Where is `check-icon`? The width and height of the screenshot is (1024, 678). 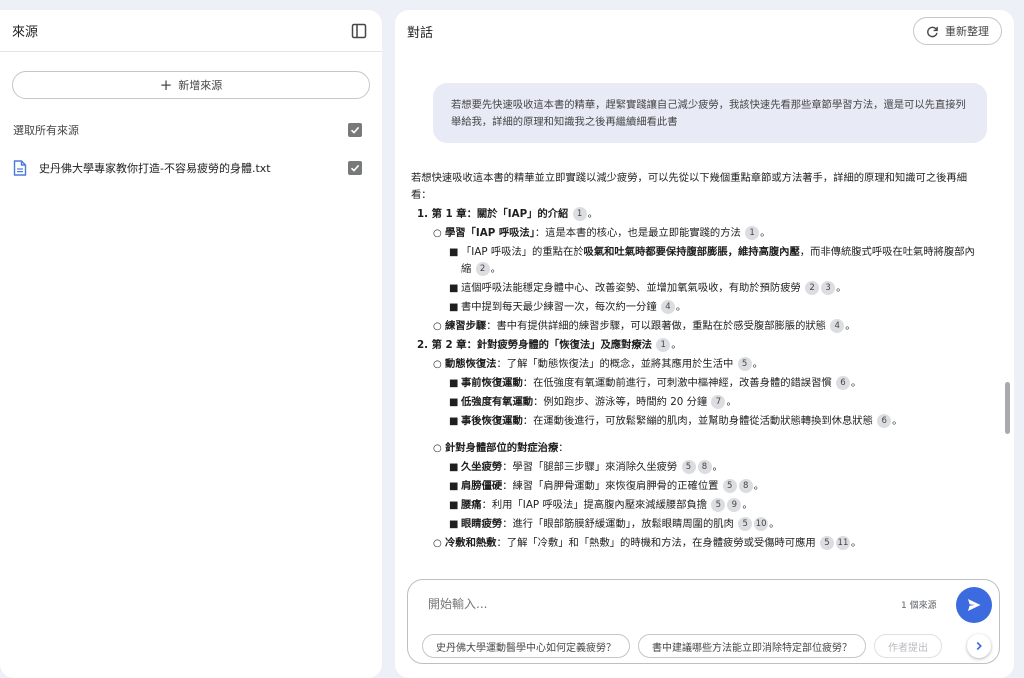
check-icon is located at coordinates (355, 168).